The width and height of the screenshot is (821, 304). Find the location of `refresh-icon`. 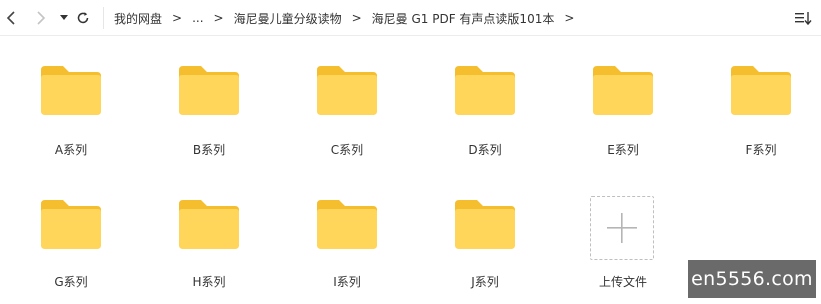

refresh-icon is located at coordinates (83, 18).